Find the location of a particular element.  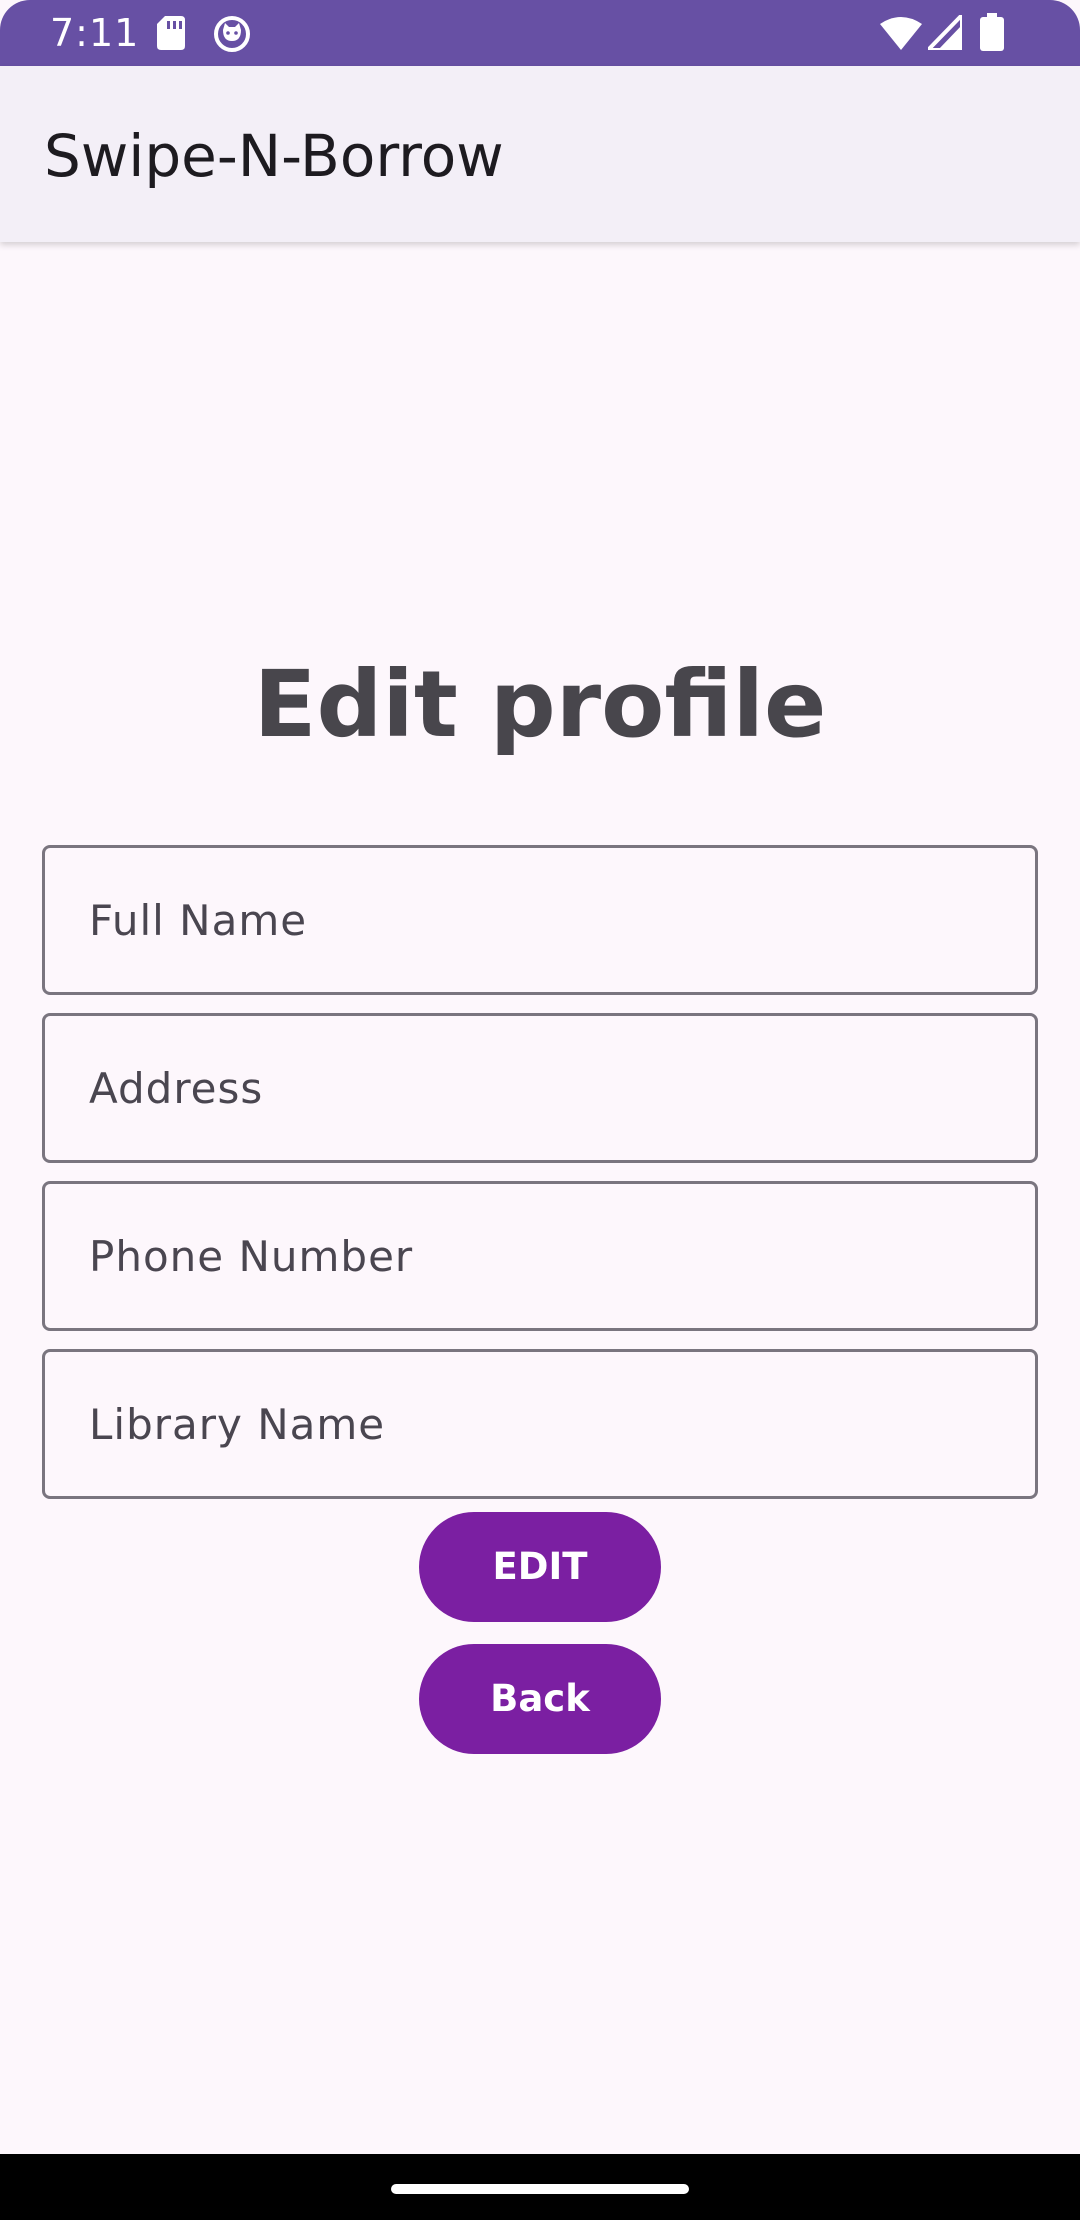

full-name-field is located at coordinates (540, 920).